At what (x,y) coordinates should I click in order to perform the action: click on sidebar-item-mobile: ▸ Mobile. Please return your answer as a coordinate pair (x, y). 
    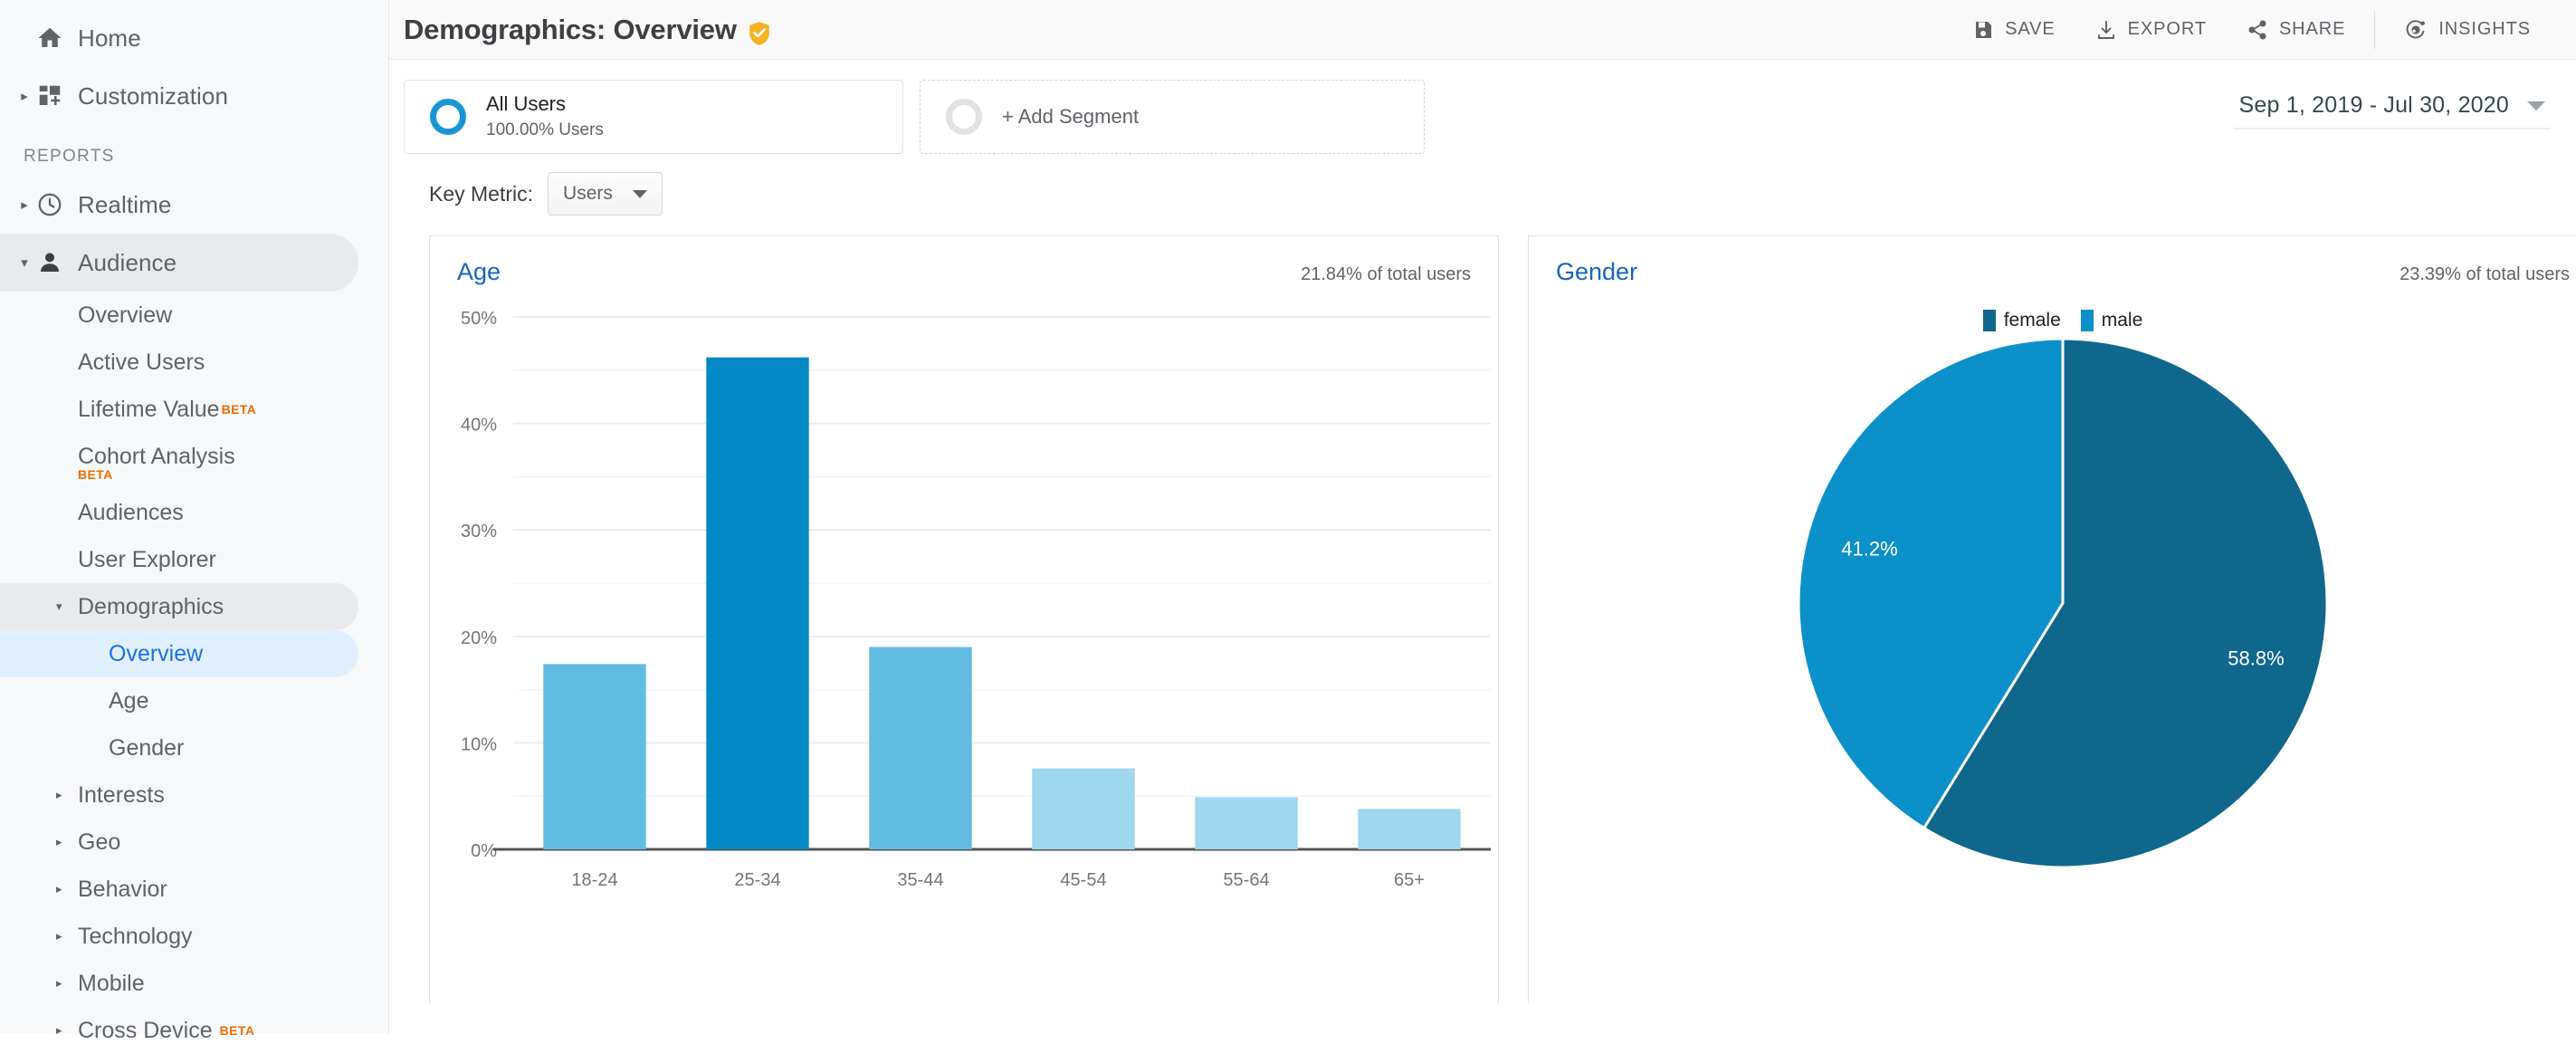
    Looking at the image, I should click on (194, 983).